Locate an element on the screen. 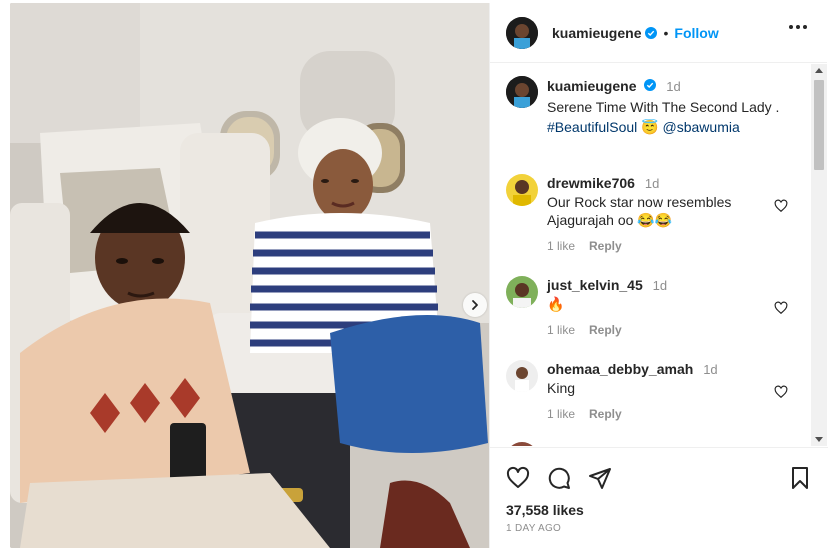  comment-username: drewmike706 is located at coordinates (591, 183).